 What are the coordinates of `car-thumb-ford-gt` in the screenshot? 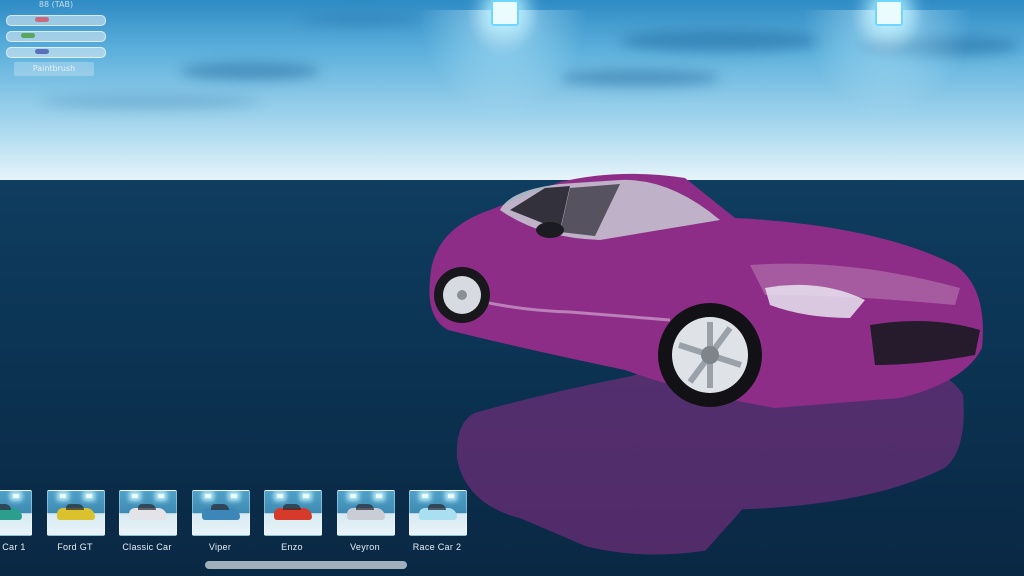 It's located at (76, 513).